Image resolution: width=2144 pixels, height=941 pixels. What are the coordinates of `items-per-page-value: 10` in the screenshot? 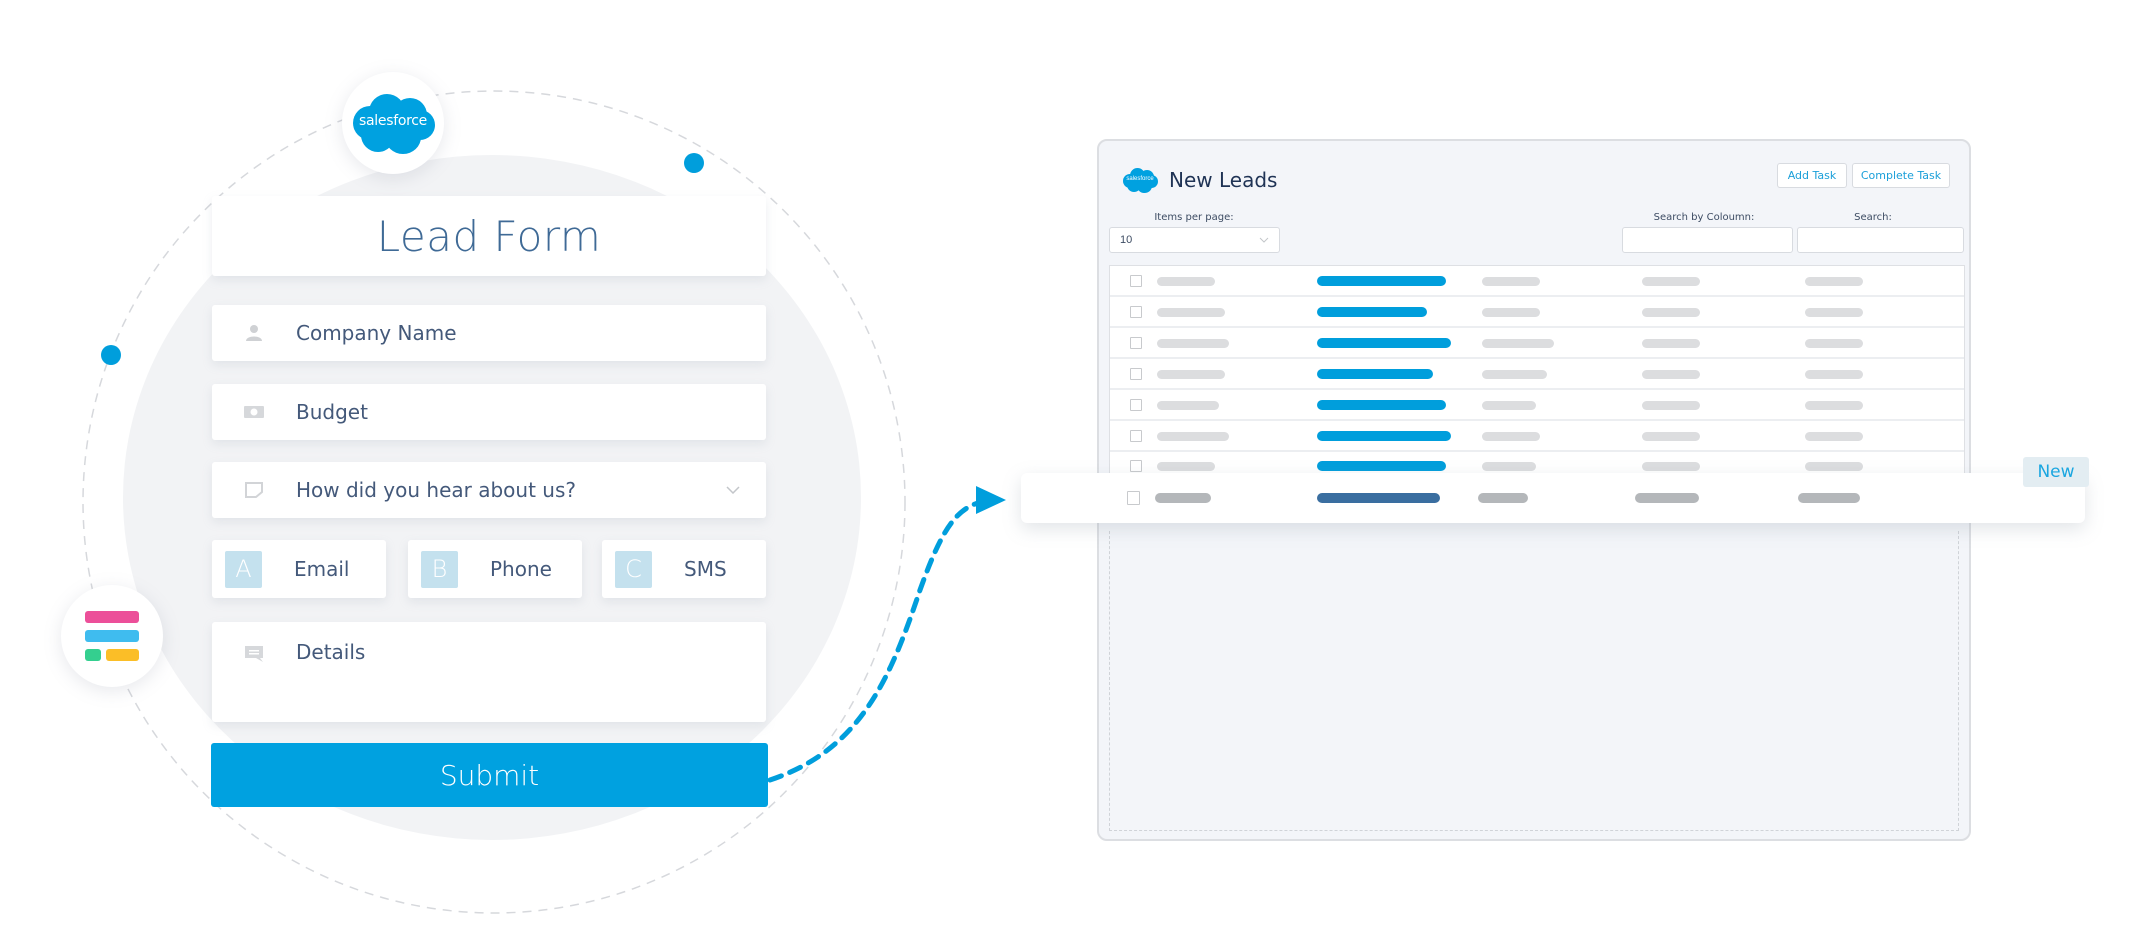 It's located at (1126, 240).